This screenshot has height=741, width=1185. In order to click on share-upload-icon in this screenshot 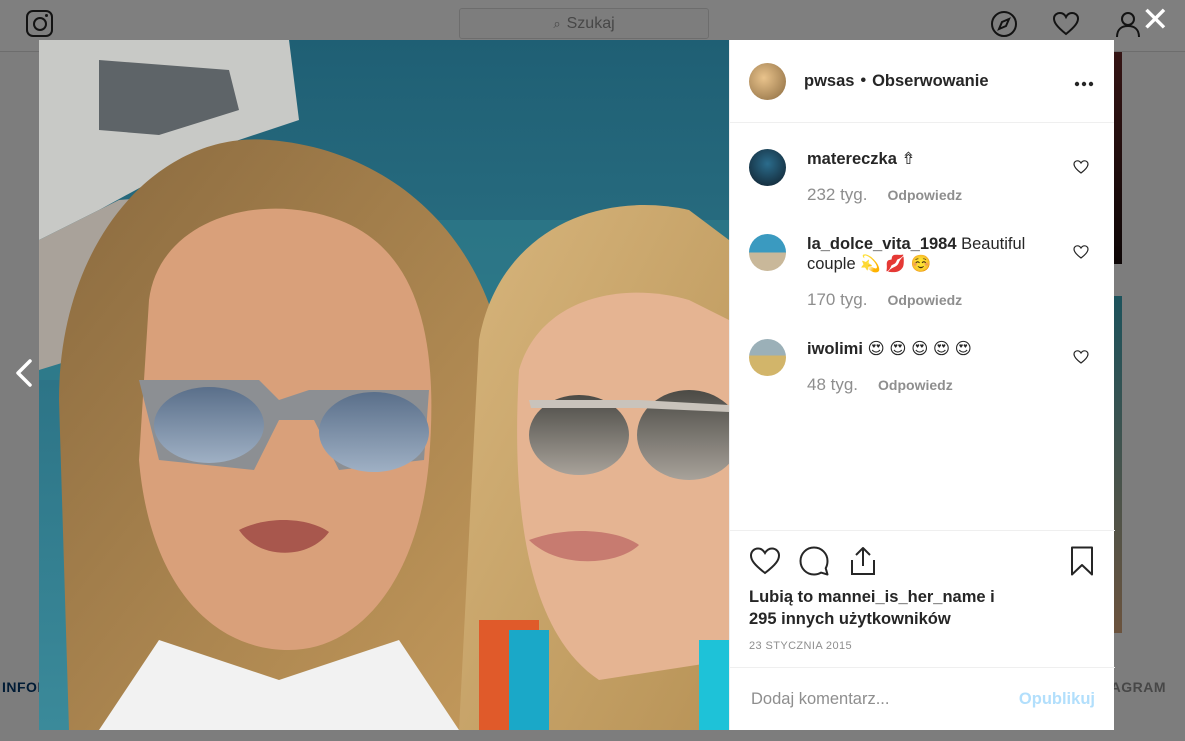, I will do `click(863, 561)`.